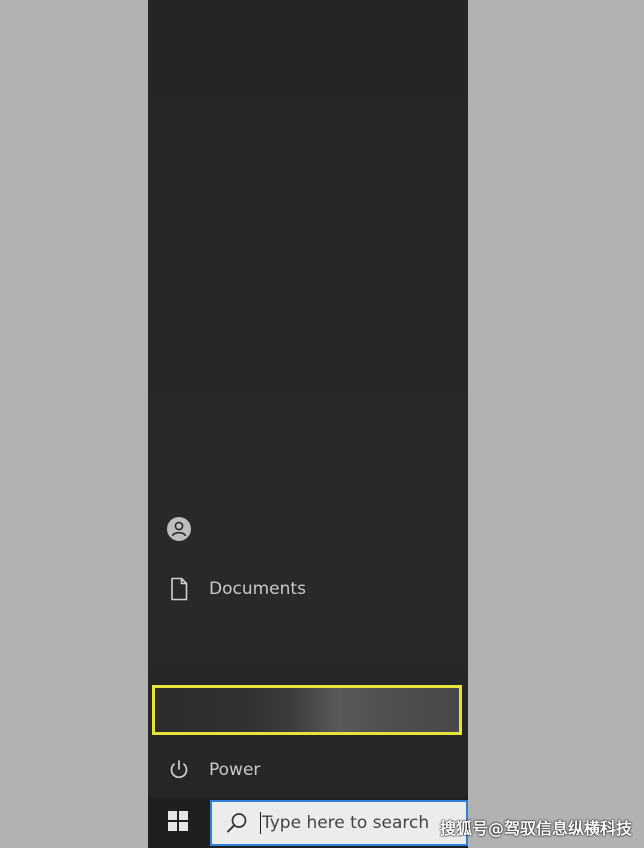  I want to click on power-label: Power, so click(235, 770).